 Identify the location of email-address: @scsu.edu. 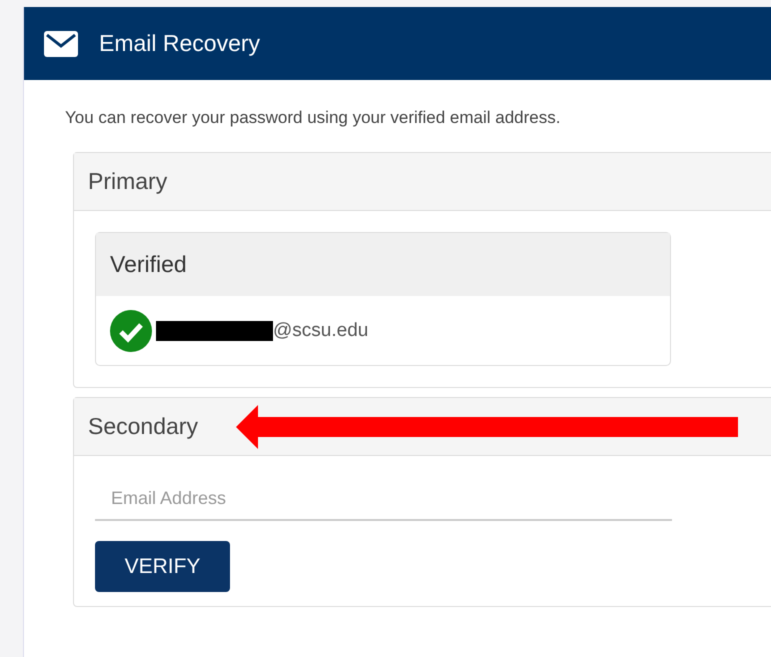
(320, 331).